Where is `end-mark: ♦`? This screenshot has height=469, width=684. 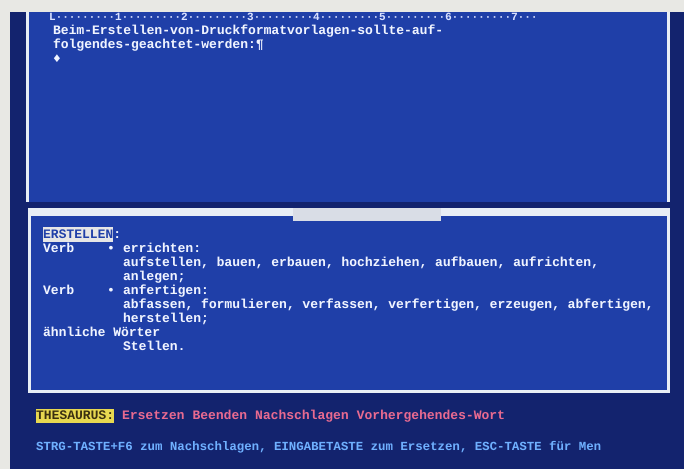
end-mark: ♦ is located at coordinates (57, 59).